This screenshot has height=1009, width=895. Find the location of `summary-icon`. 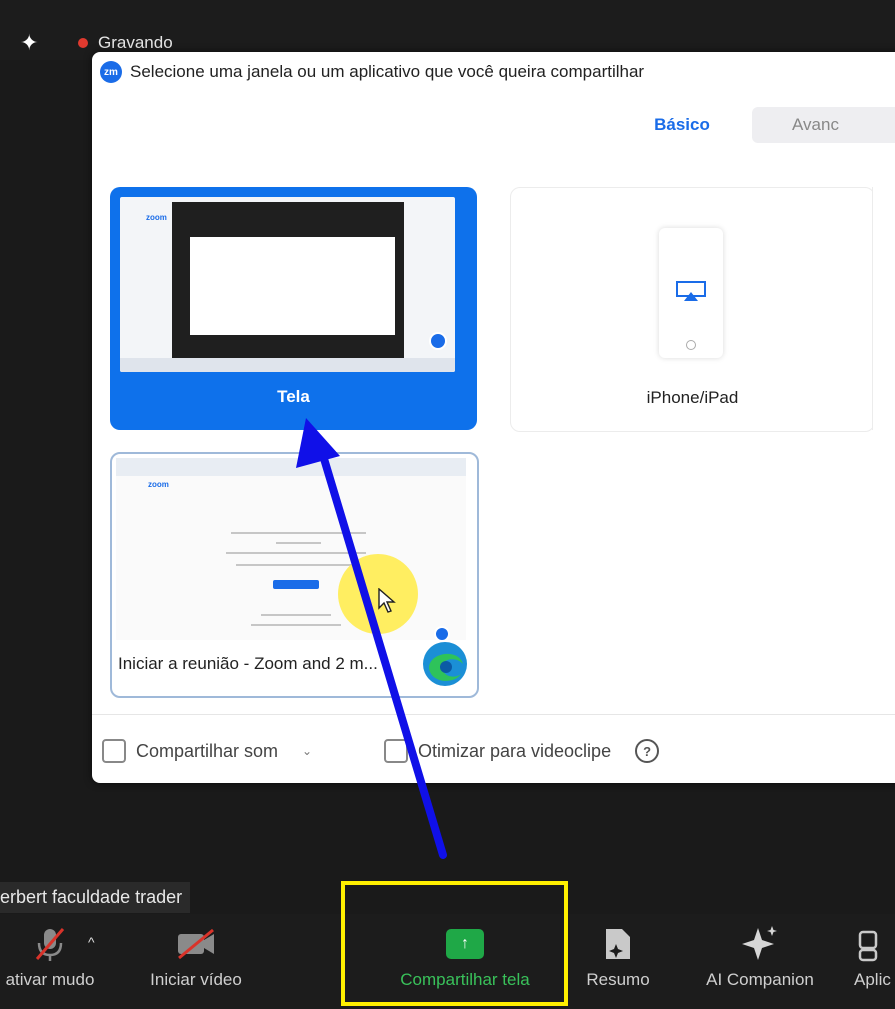

summary-icon is located at coordinates (618, 944).